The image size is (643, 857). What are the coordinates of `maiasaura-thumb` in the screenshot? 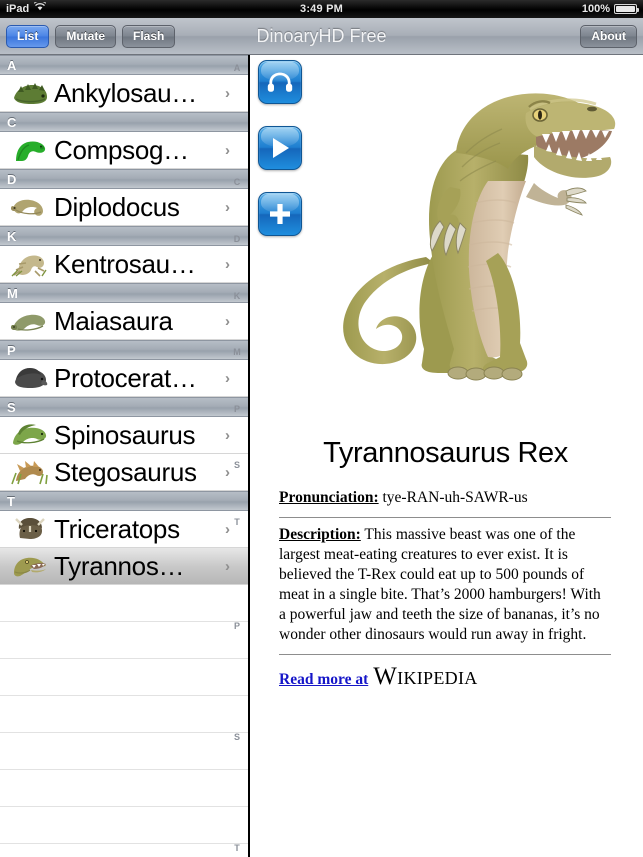 It's located at (30, 321).